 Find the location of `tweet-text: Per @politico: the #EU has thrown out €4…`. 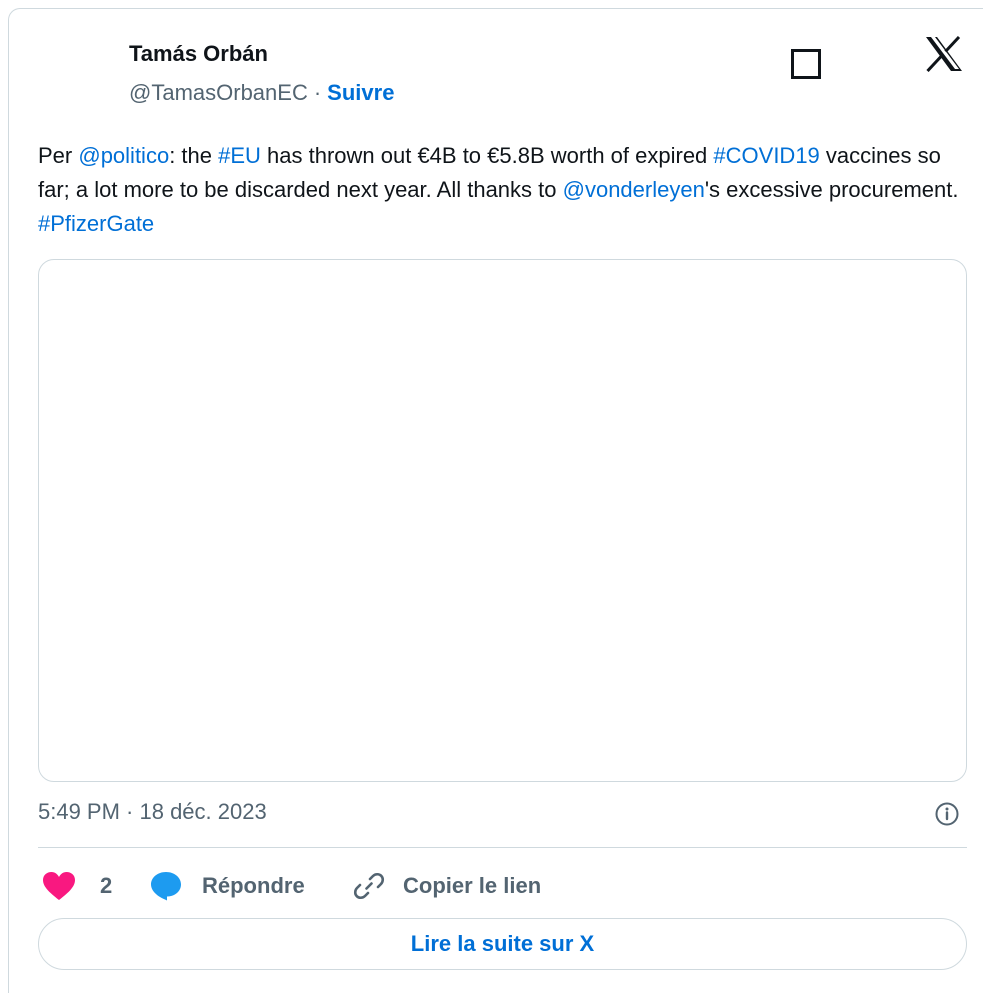

tweet-text: Per @politico: the #EU has thrown out €4… is located at coordinates (505, 190).